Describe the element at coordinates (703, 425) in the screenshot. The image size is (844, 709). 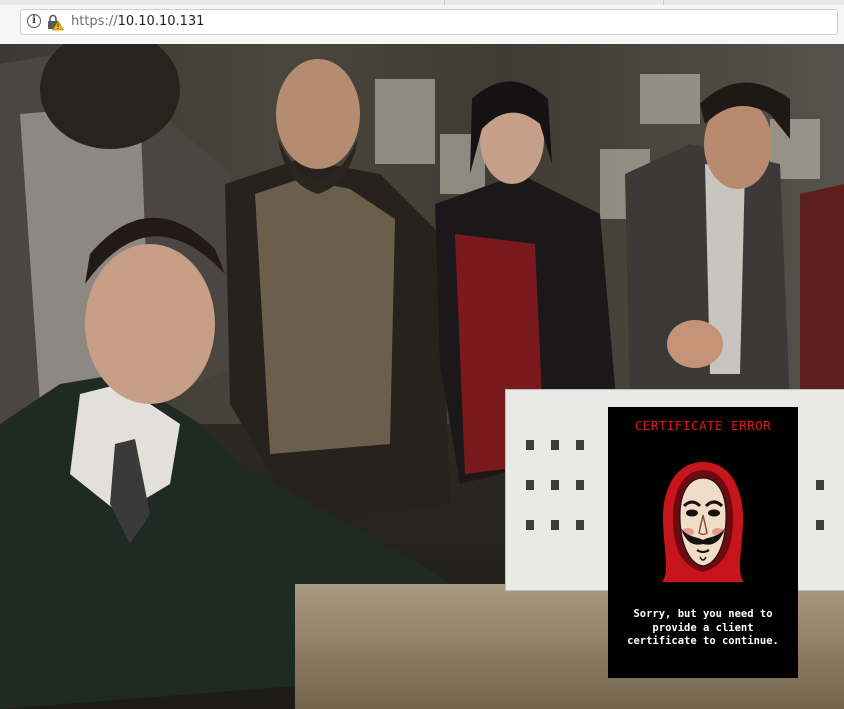
I see `certificate-error-title: CERTIFICATE ERROR` at that location.